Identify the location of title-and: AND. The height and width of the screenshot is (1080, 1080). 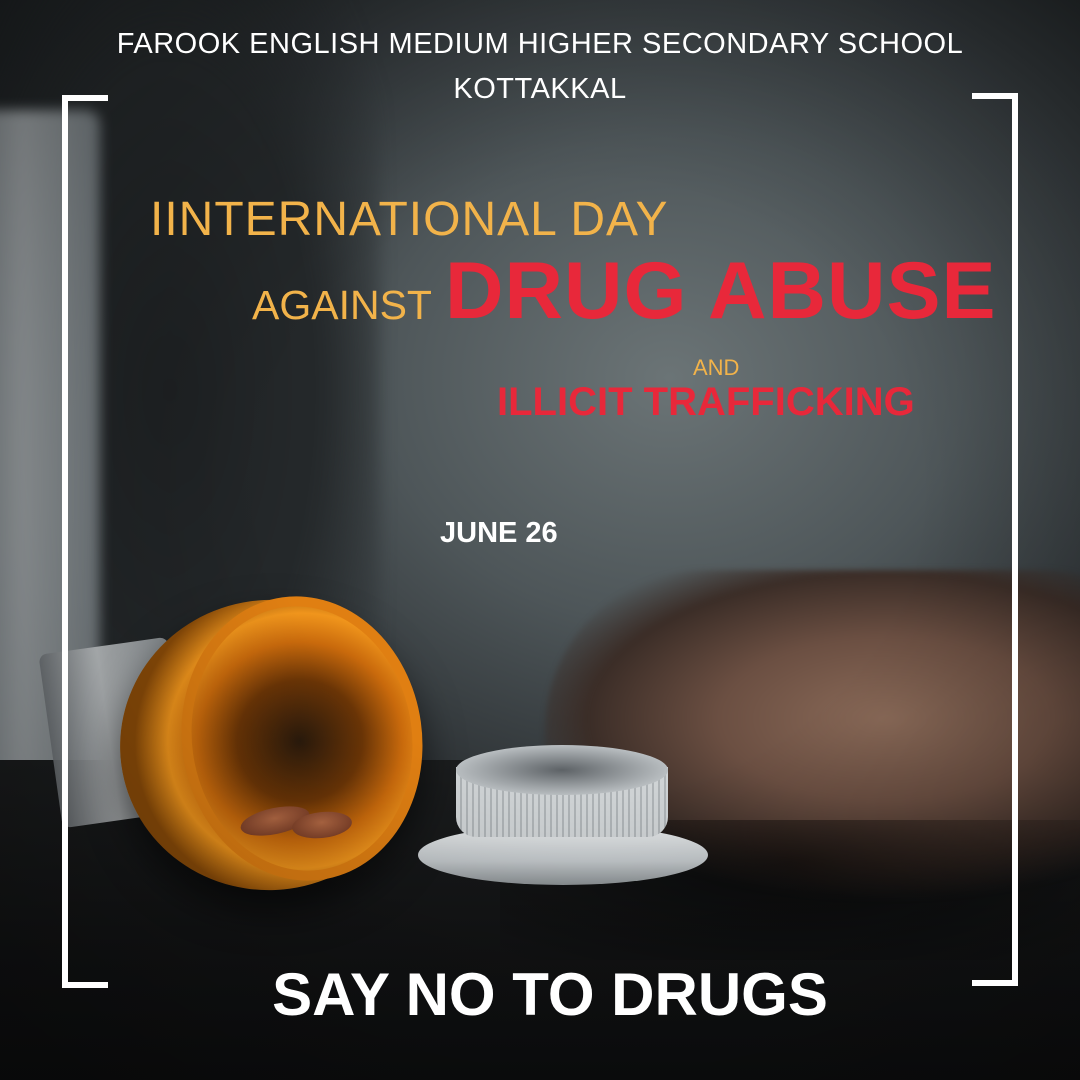
(716, 367).